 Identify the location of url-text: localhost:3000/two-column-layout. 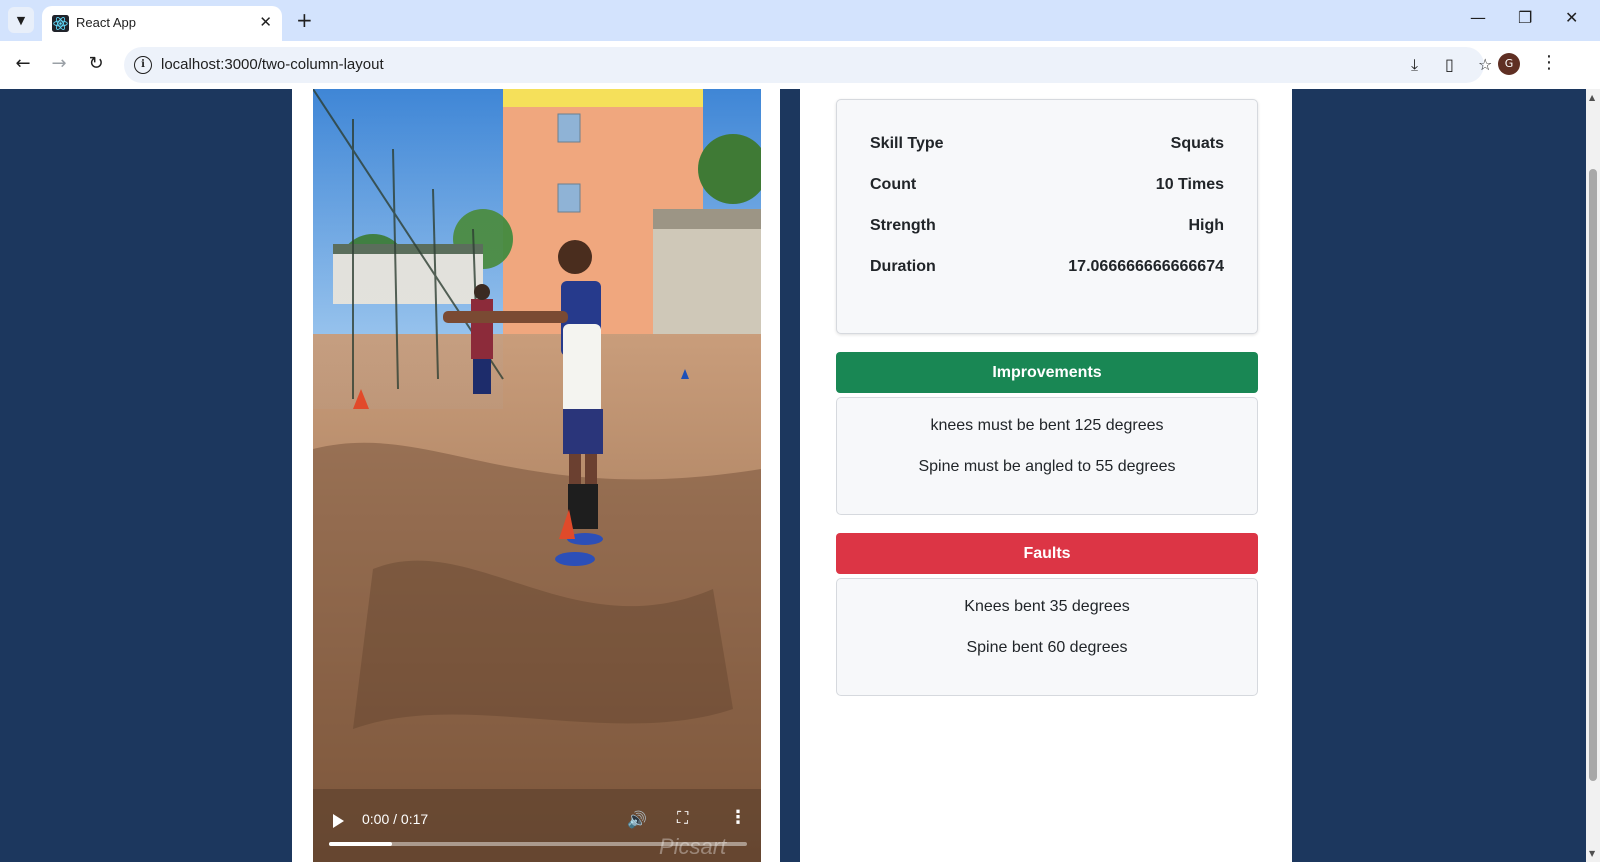
(272, 64).